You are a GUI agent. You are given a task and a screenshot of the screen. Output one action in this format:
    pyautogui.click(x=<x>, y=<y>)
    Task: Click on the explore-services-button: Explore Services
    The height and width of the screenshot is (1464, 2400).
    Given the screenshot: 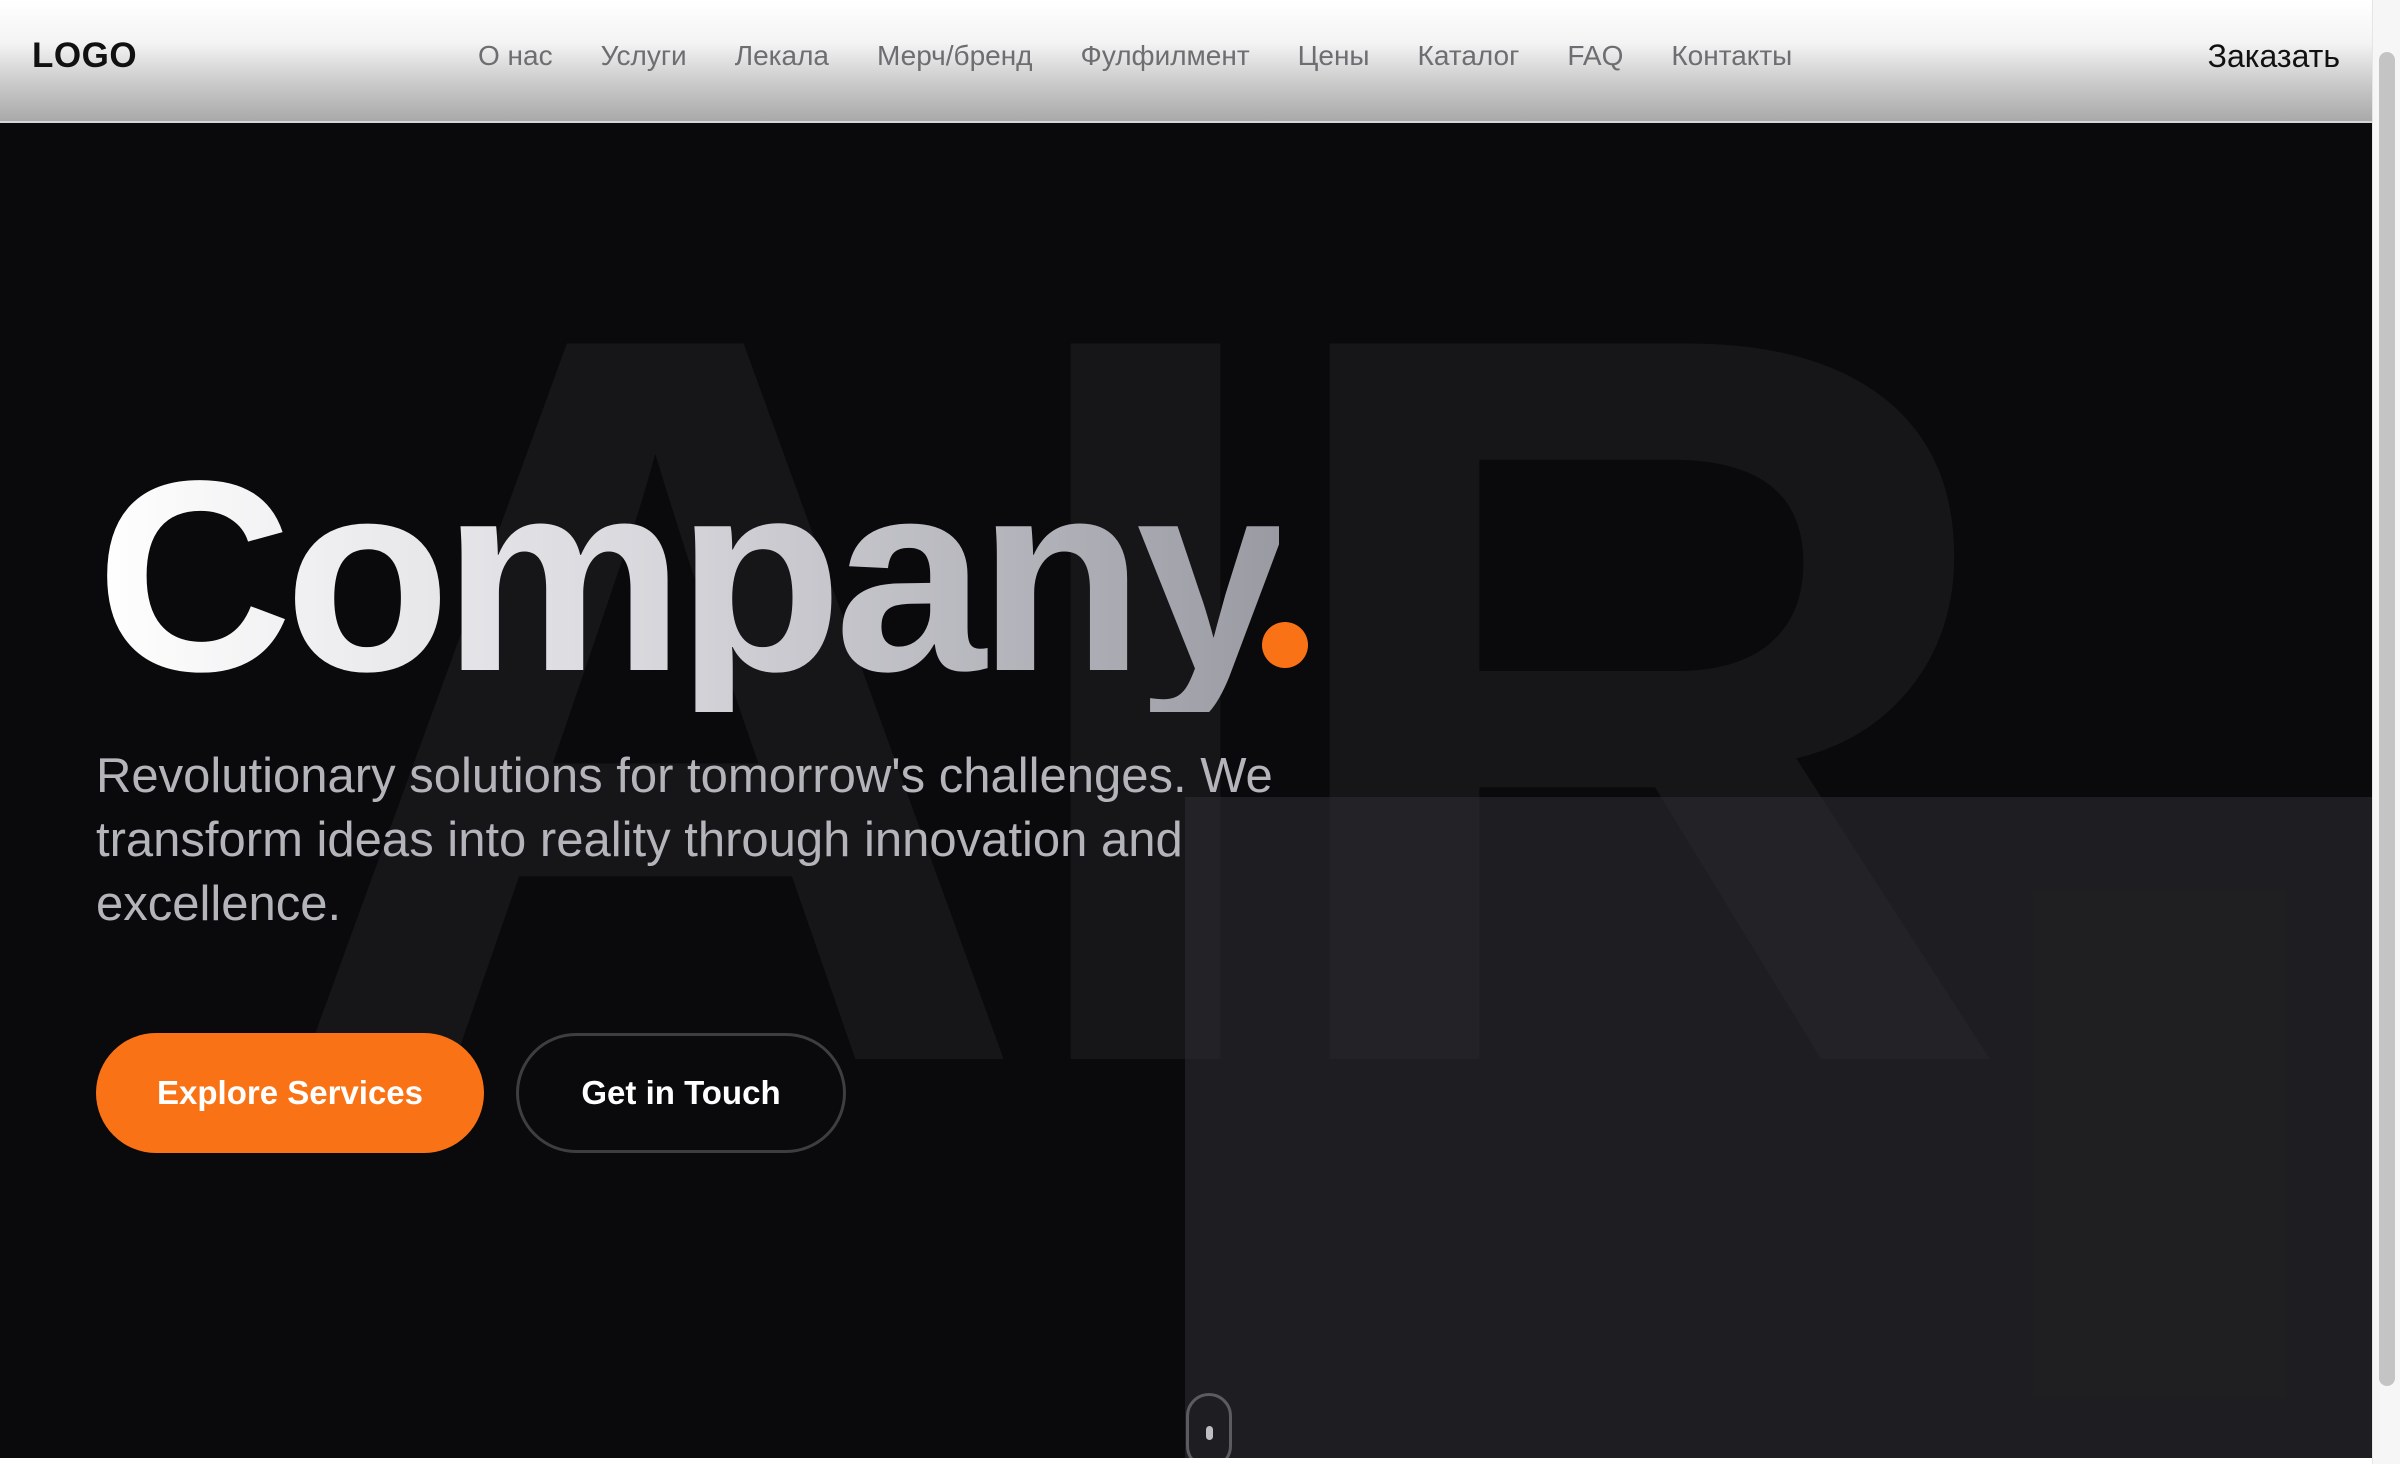 What is the action you would take?
    pyautogui.click(x=290, y=1093)
    